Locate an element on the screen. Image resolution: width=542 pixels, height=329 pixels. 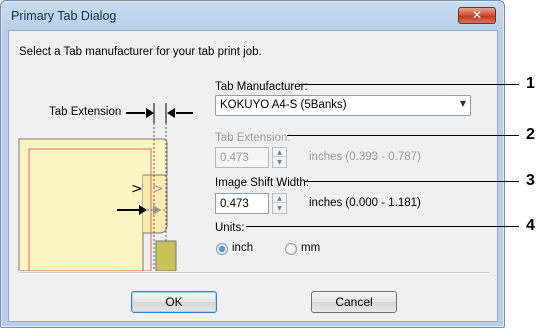
separator is located at coordinates (254, 273).